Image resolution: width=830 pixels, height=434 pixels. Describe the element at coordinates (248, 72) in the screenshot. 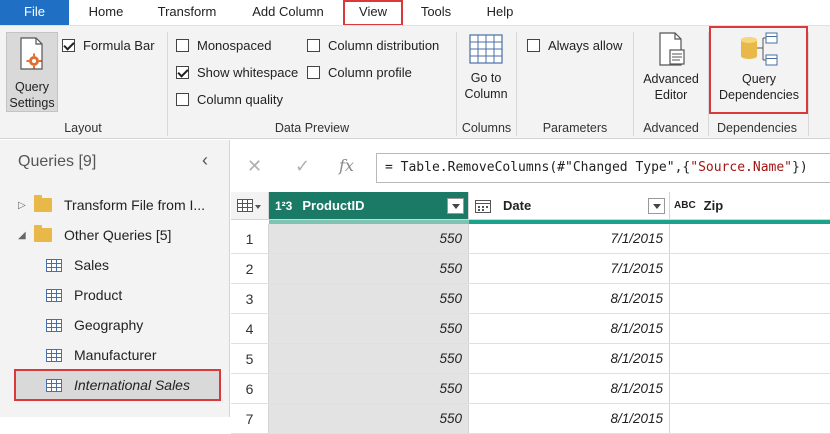

I see `show-whitespace-label: Show whitespace` at that location.